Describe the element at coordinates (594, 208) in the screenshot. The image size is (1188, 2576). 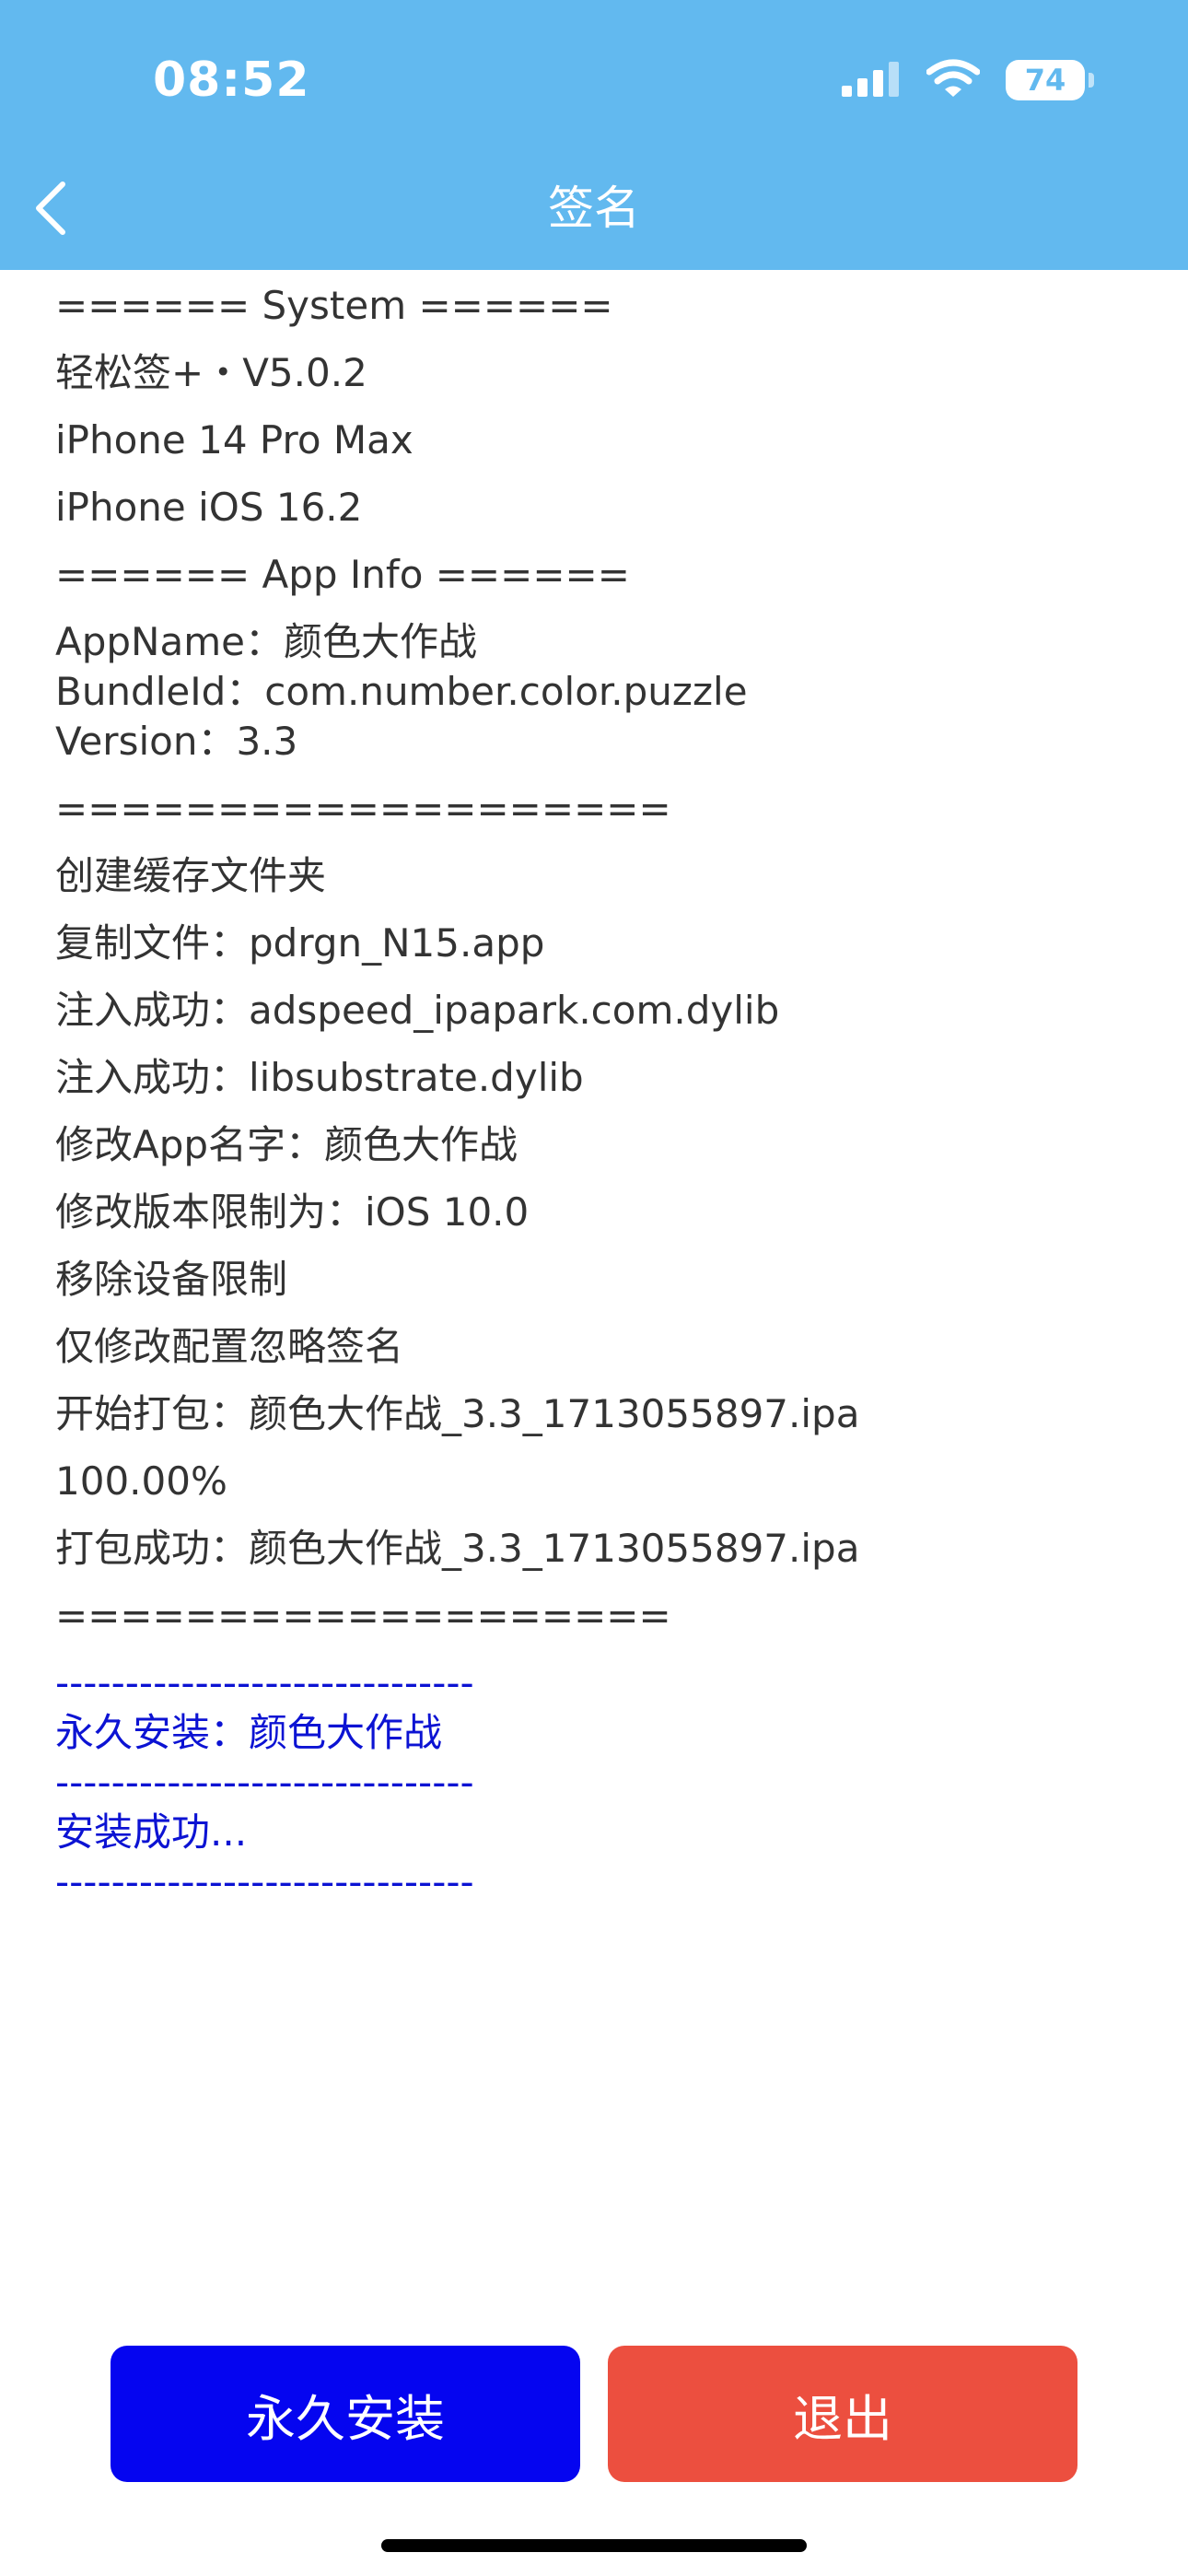
I see `page-title: 签名` at that location.